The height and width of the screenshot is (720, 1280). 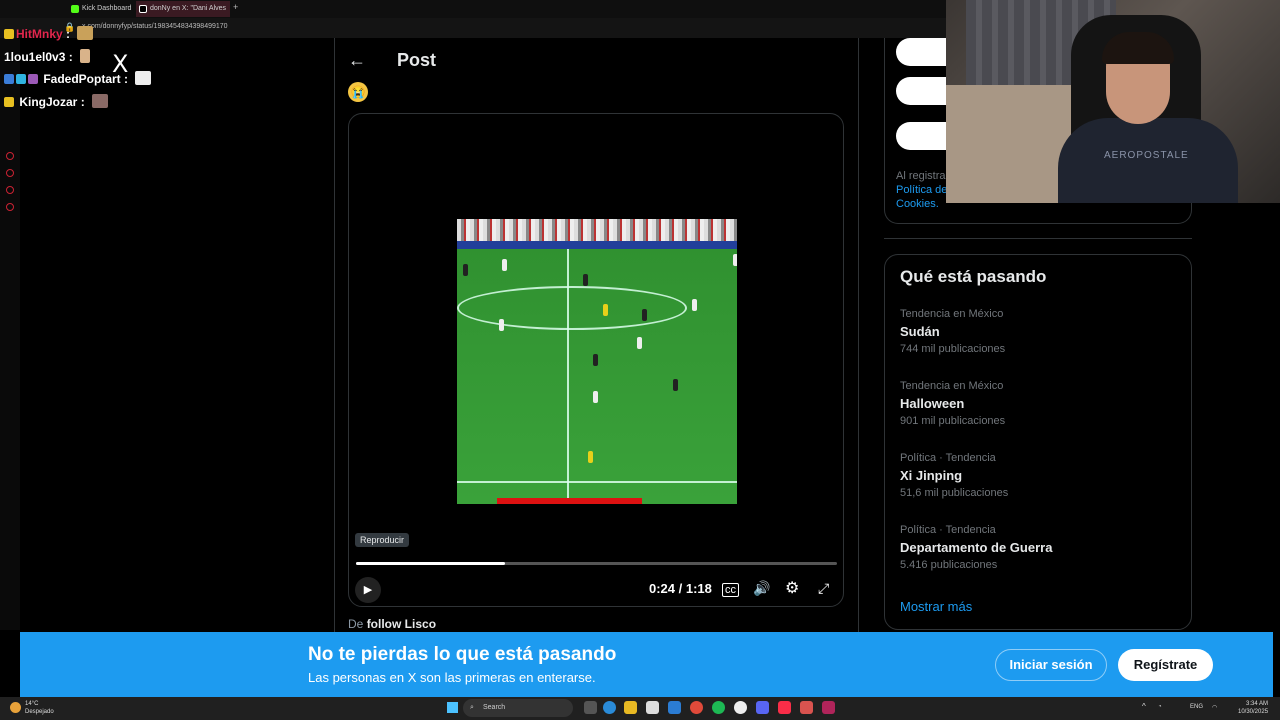 What do you see at coordinates (183, 9) in the screenshot?
I see `tab-x-post: donNy en X: "Dani Alves` at bounding box center [183, 9].